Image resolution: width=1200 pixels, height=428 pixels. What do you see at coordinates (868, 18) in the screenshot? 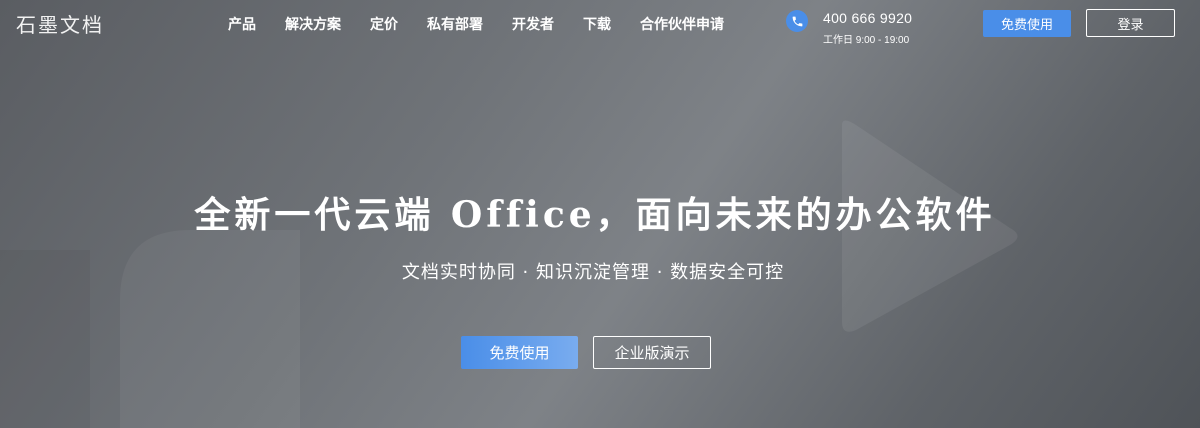
I see `phone-number: 400 666 9920` at bounding box center [868, 18].